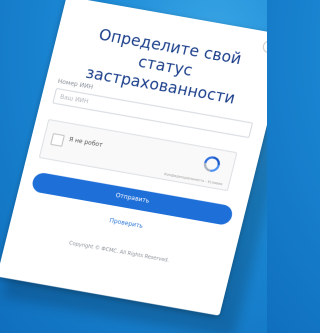  Describe the element at coordinates (264, 47) in the screenshot. I see `close-icon: ×` at that location.